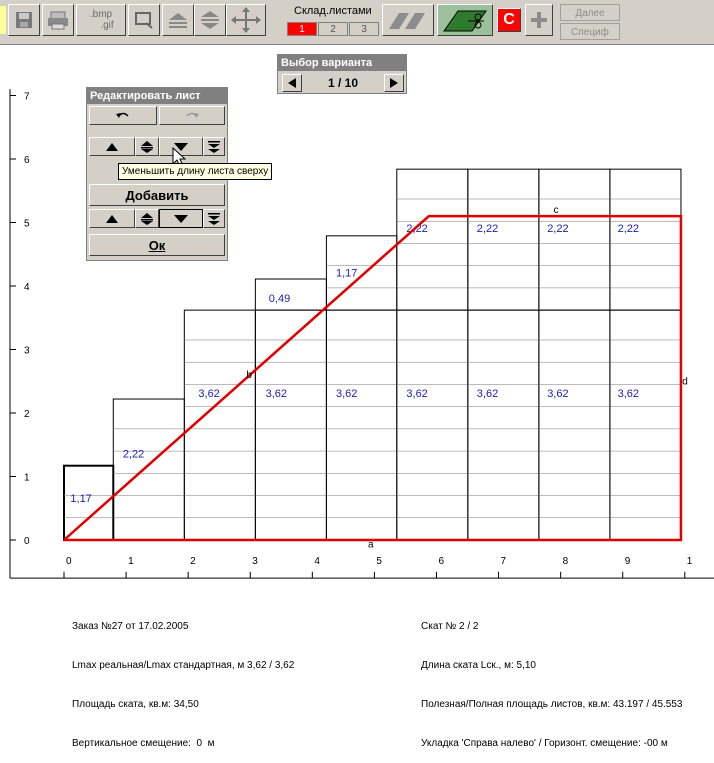 This screenshot has width=714, height=763. Describe the element at coordinates (27, 351) in the screenshot. I see `y-tick-label: 3` at that location.